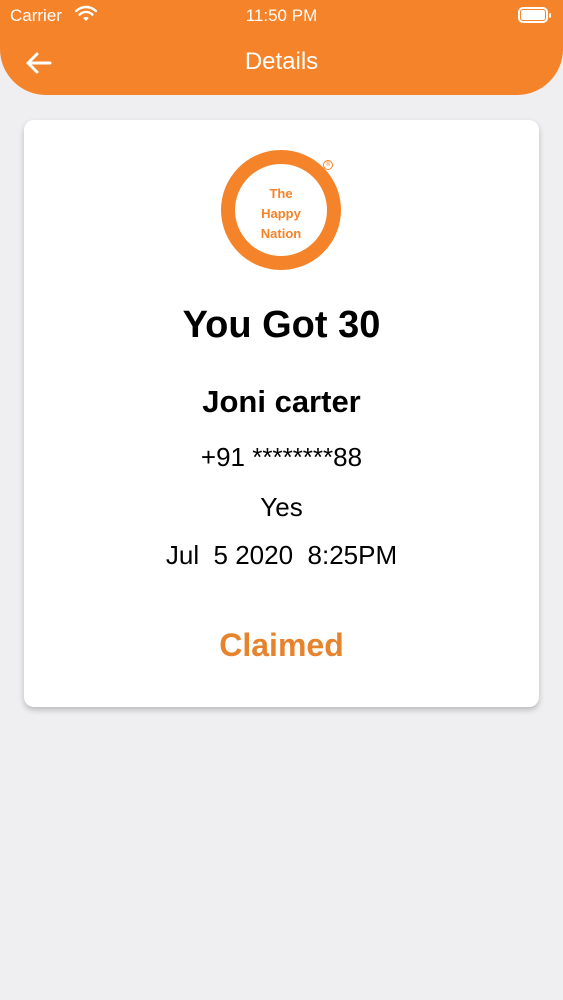  Describe the element at coordinates (328, 165) in the screenshot. I see `registered-mark: ®` at that location.